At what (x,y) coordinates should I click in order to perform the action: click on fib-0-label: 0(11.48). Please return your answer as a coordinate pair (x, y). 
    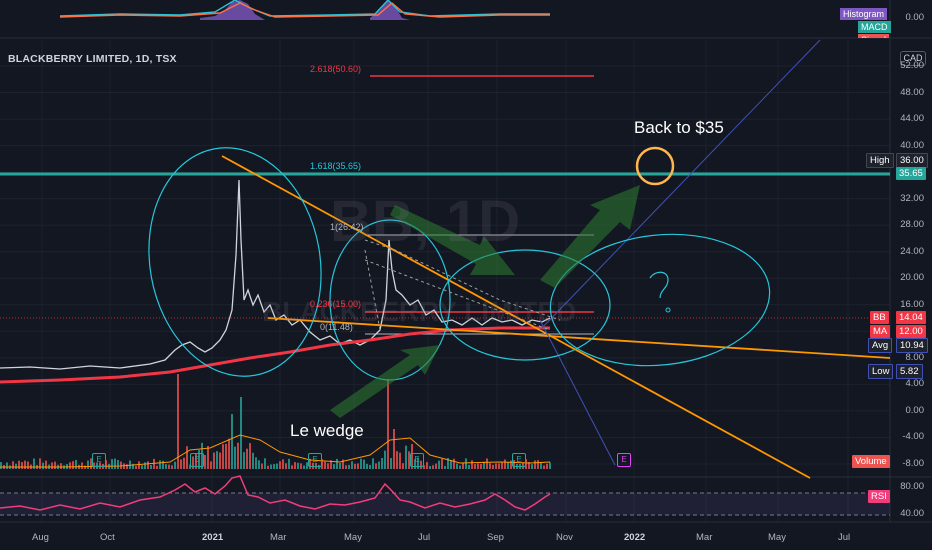
    Looking at the image, I should click on (336, 327).